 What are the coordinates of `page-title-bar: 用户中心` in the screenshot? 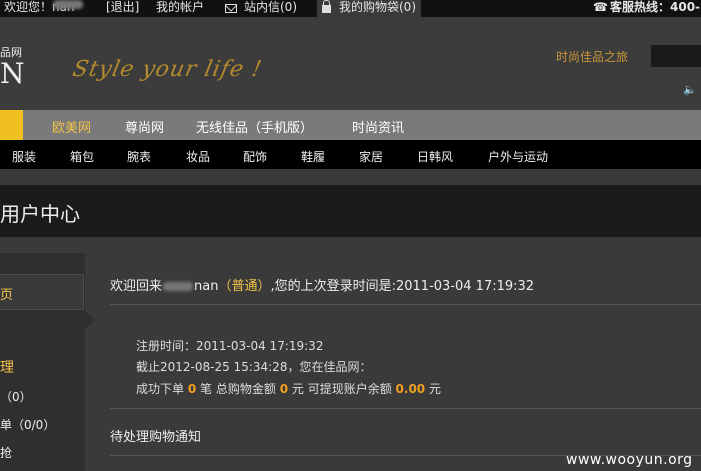 It's located at (350, 211).